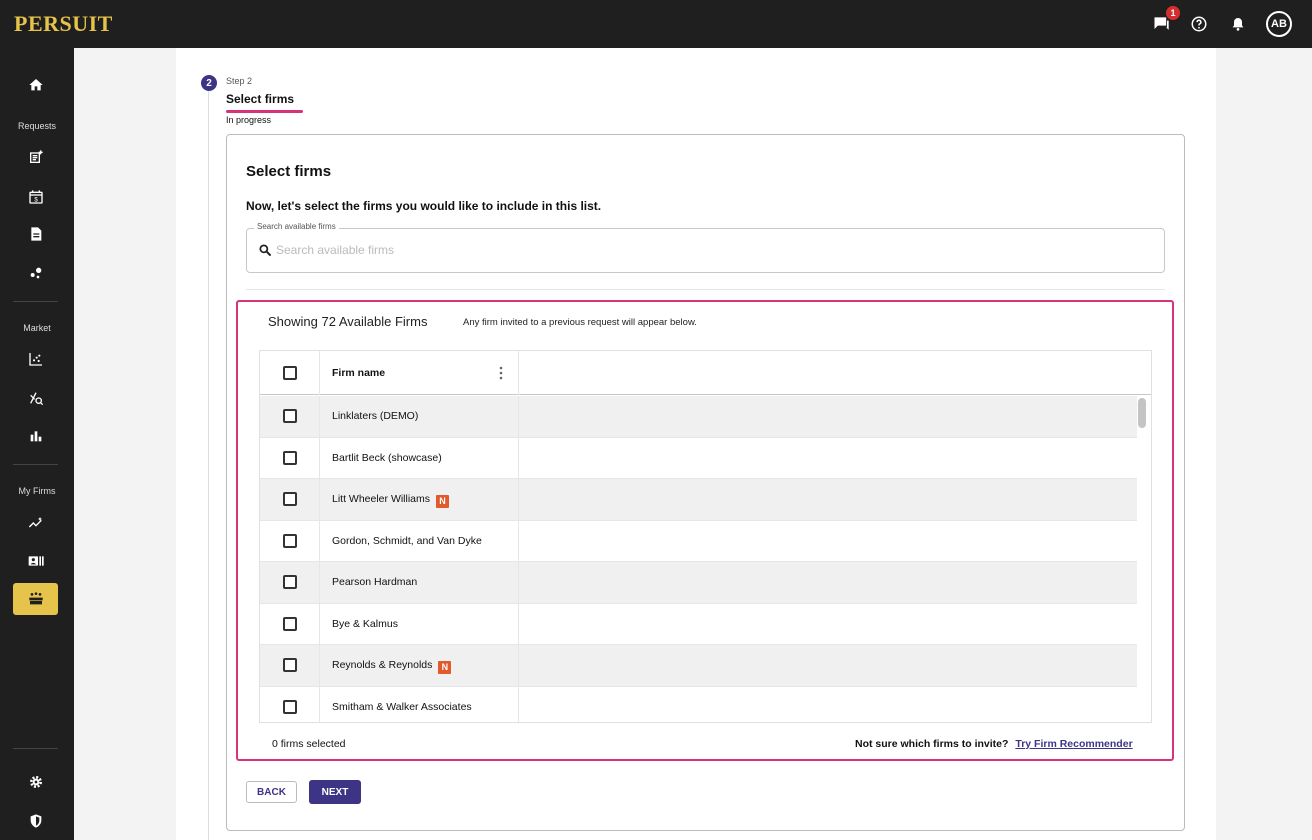 This screenshot has width=1312, height=840. I want to click on firm-directory-icon, so click(36, 561).